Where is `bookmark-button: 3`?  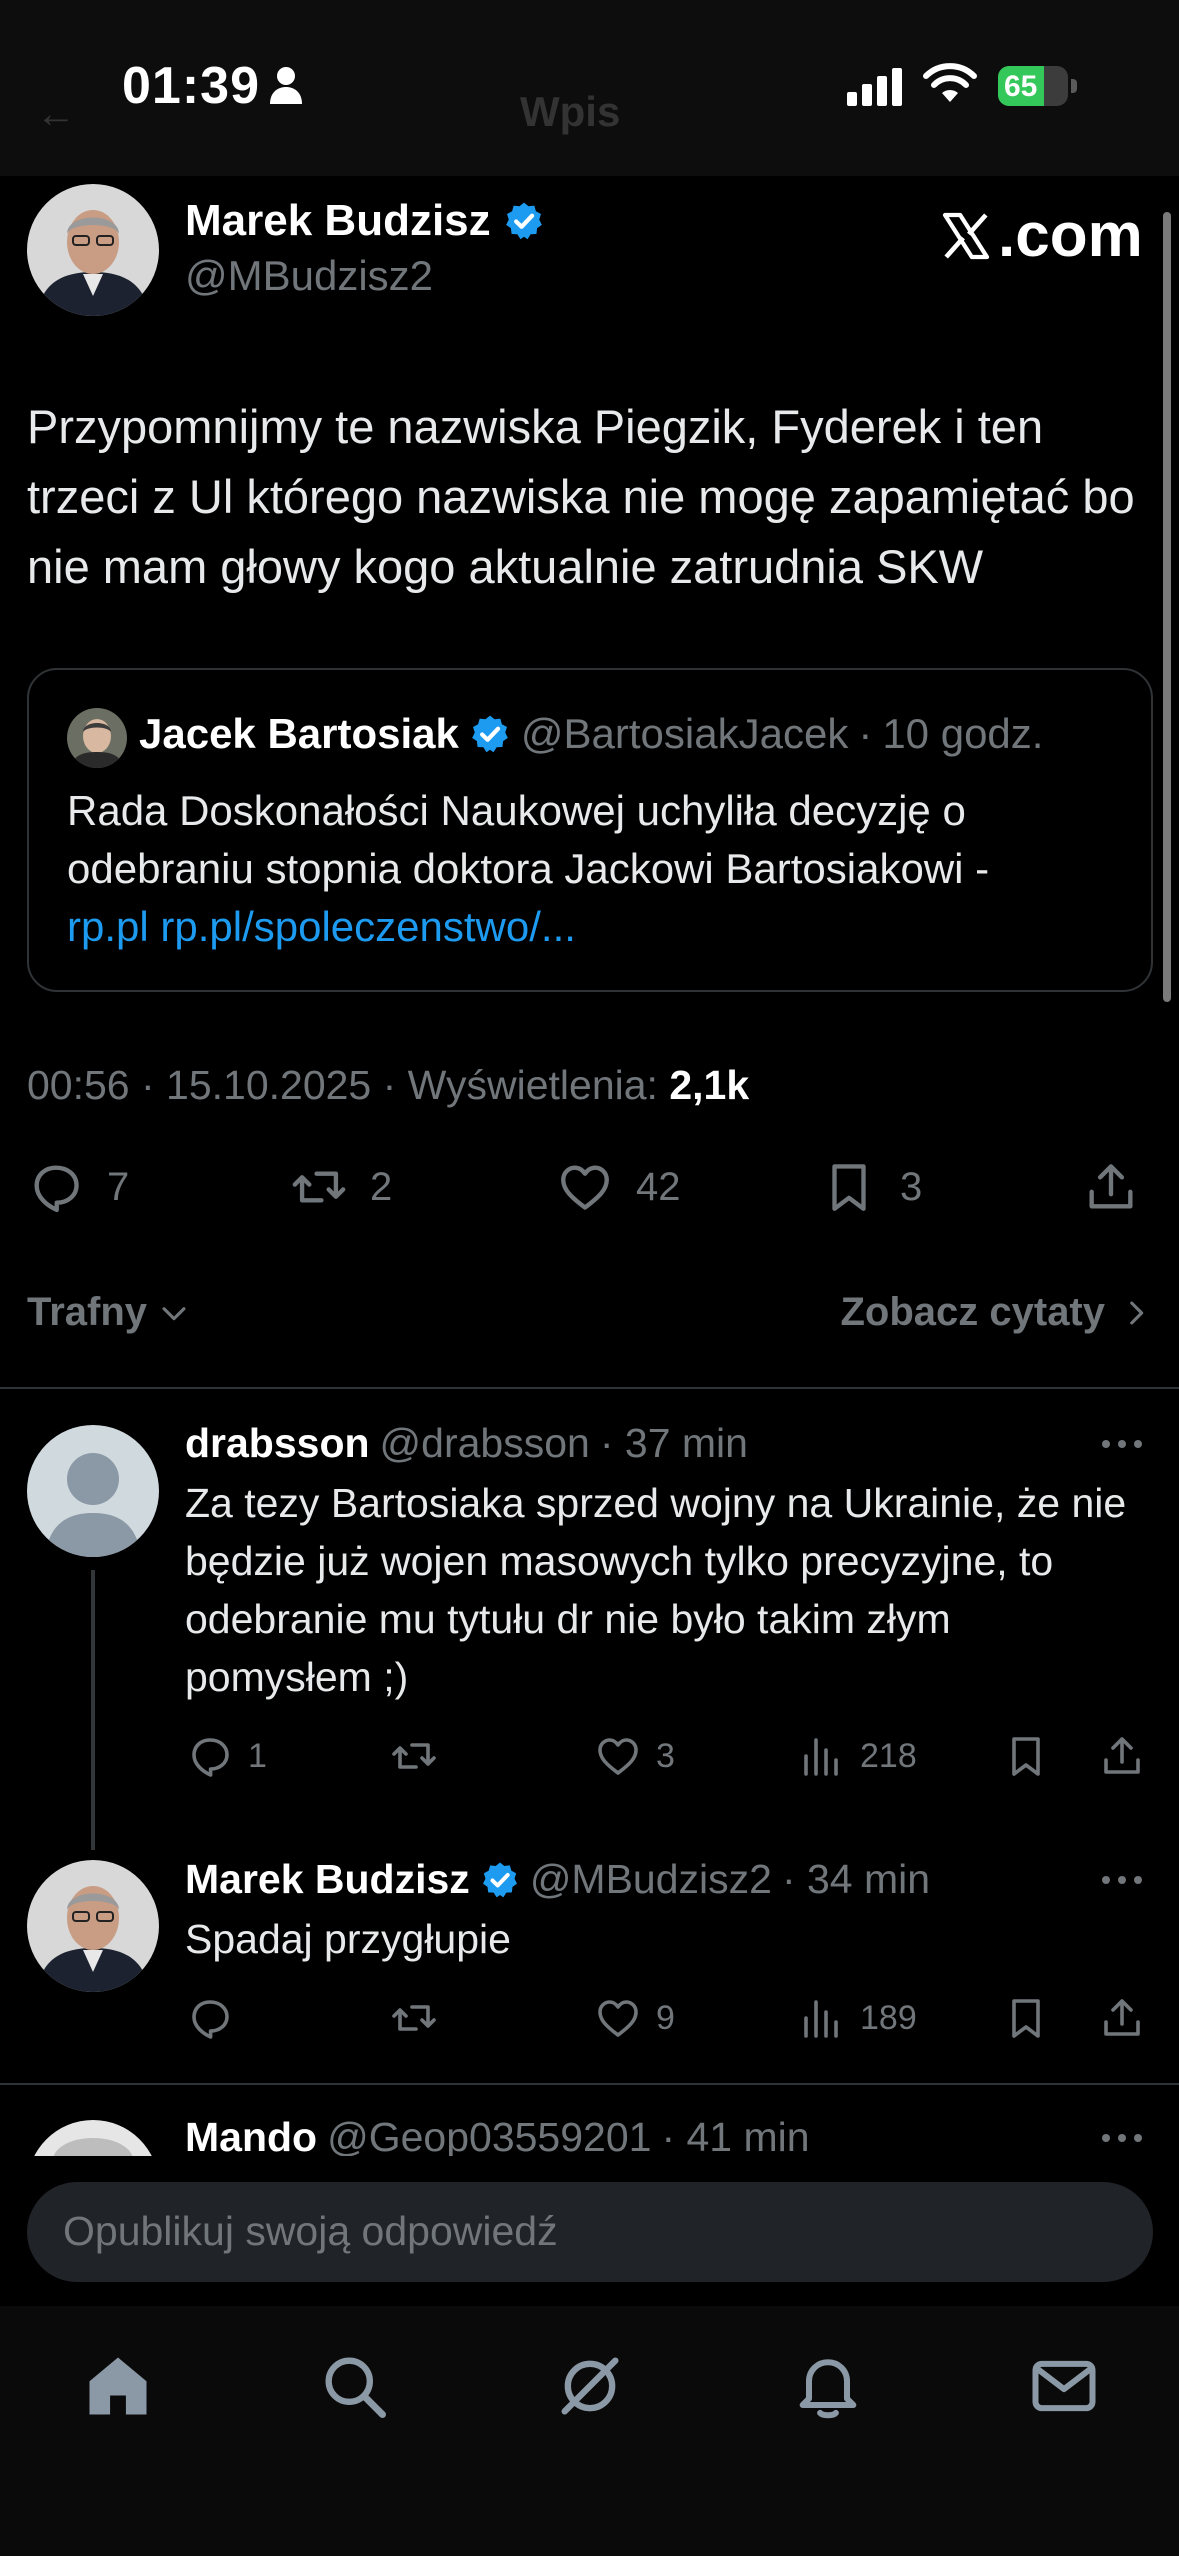 bookmark-button: 3 is located at coordinates (871, 1187).